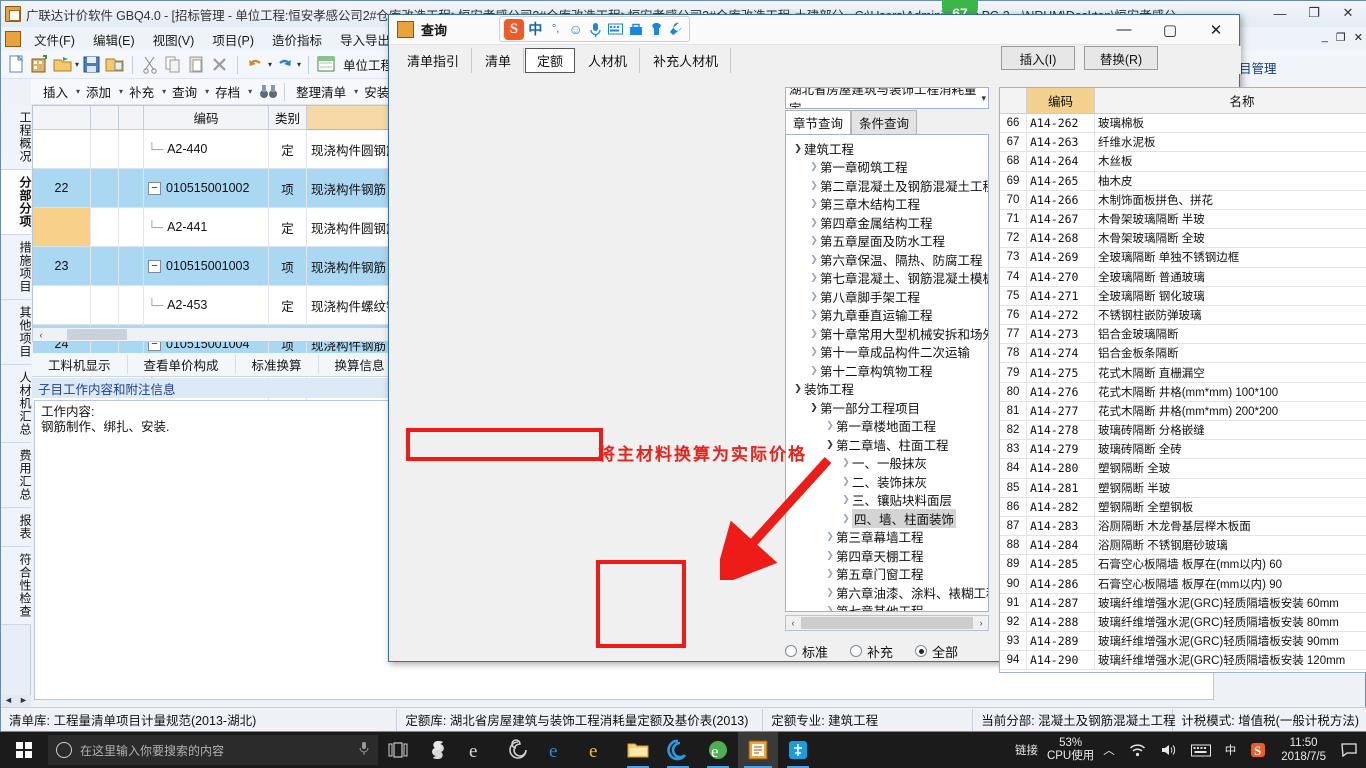 The image size is (1366, 768). I want to click on sogou-tray-icon: S, so click(1258, 750).